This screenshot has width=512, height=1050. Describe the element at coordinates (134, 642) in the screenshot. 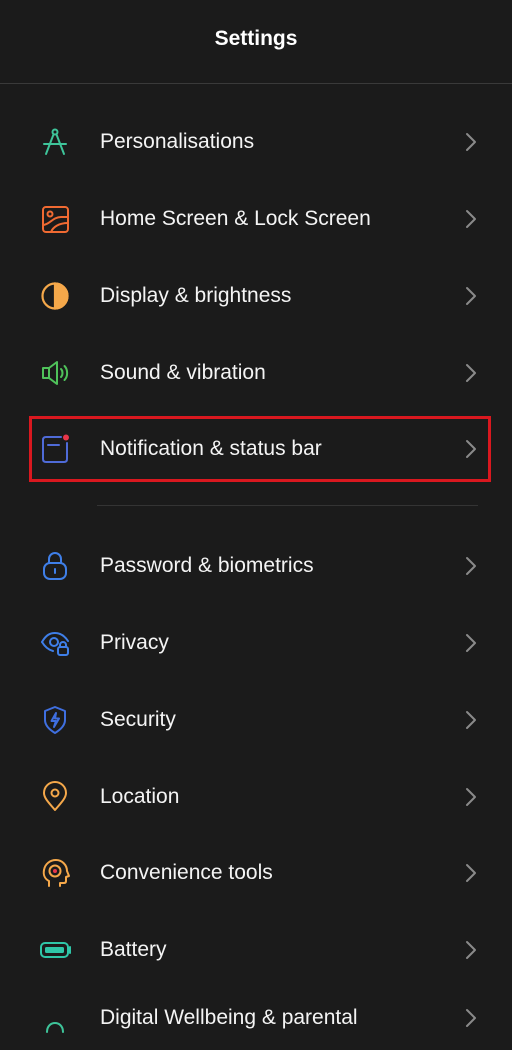

I see `settings-item-label: Privacy` at that location.